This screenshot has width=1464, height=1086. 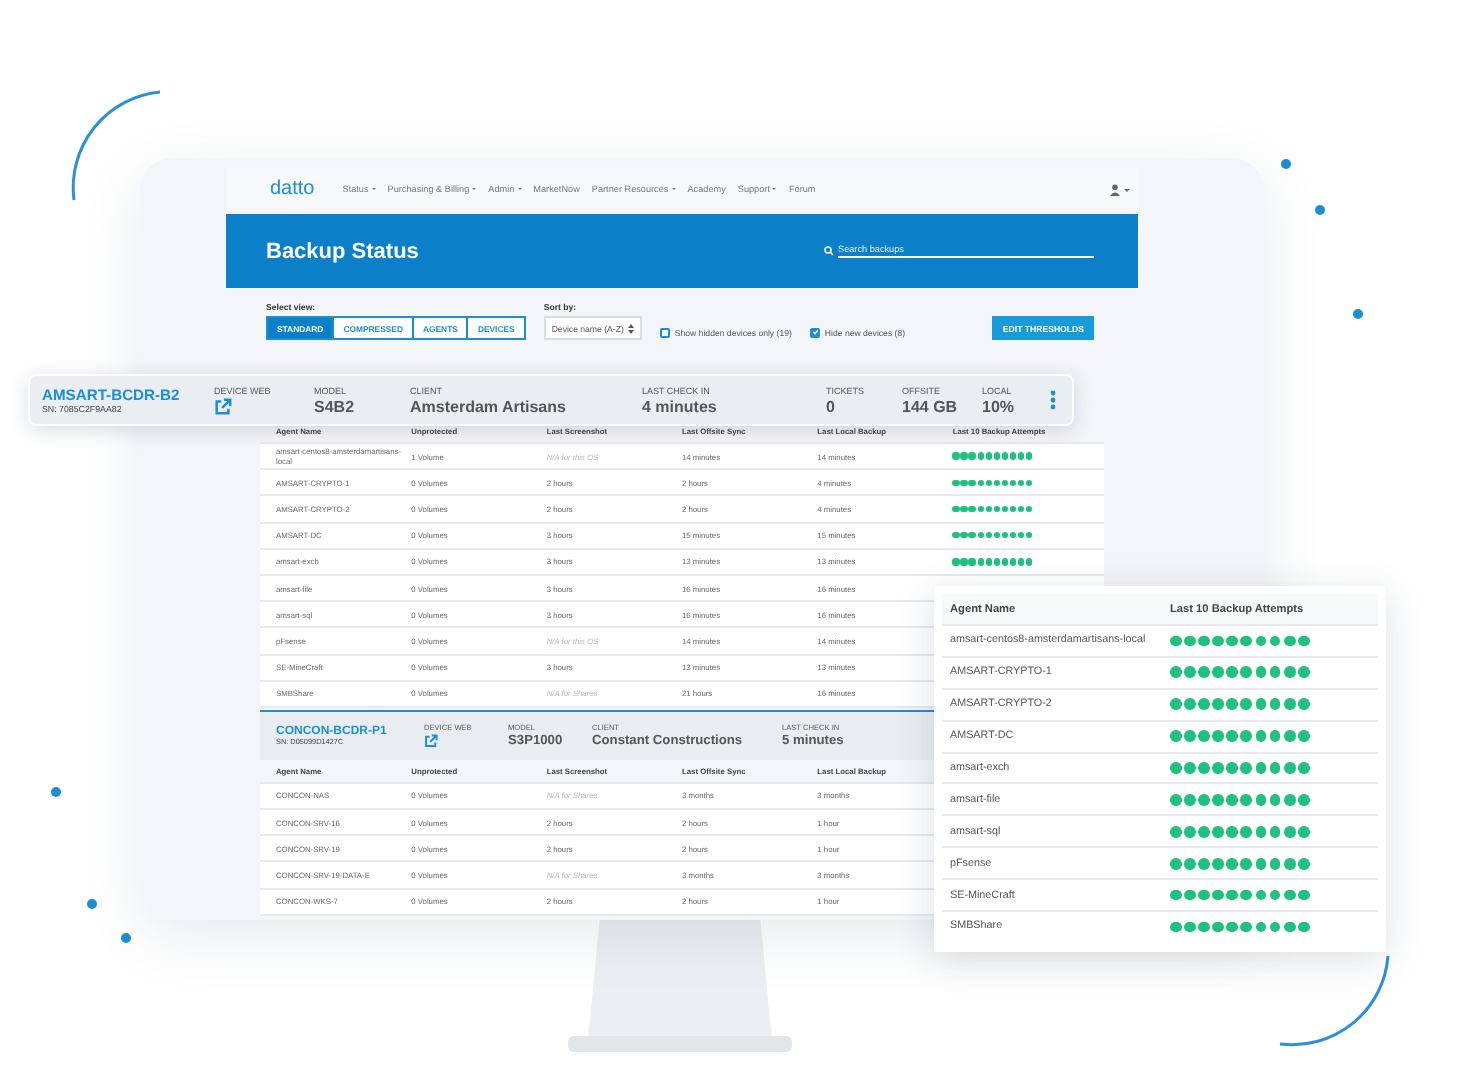 I want to click on search-icon, so click(x=829, y=251).